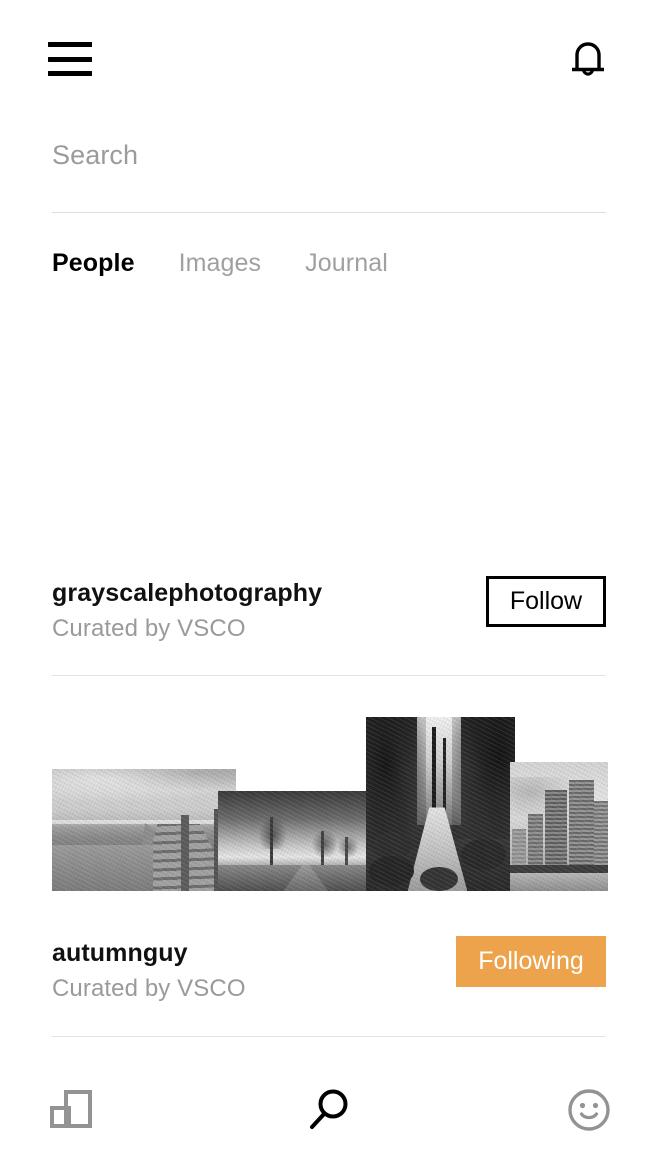 This screenshot has width=658, height=1170. What do you see at coordinates (220, 263) in the screenshot?
I see `tab-images: Images` at bounding box center [220, 263].